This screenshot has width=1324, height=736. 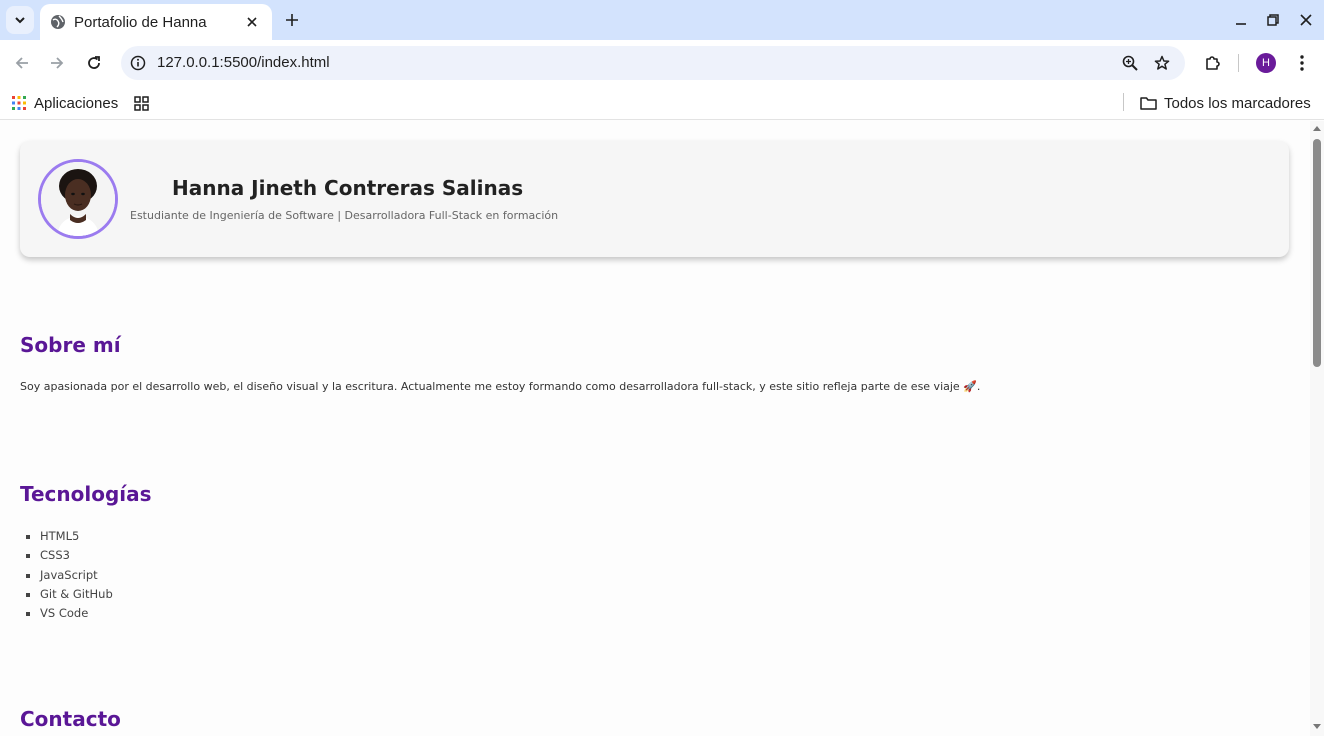 What do you see at coordinates (243, 62) in the screenshot?
I see `url-text: 127.0.0.1:5500/index.html` at bounding box center [243, 62].